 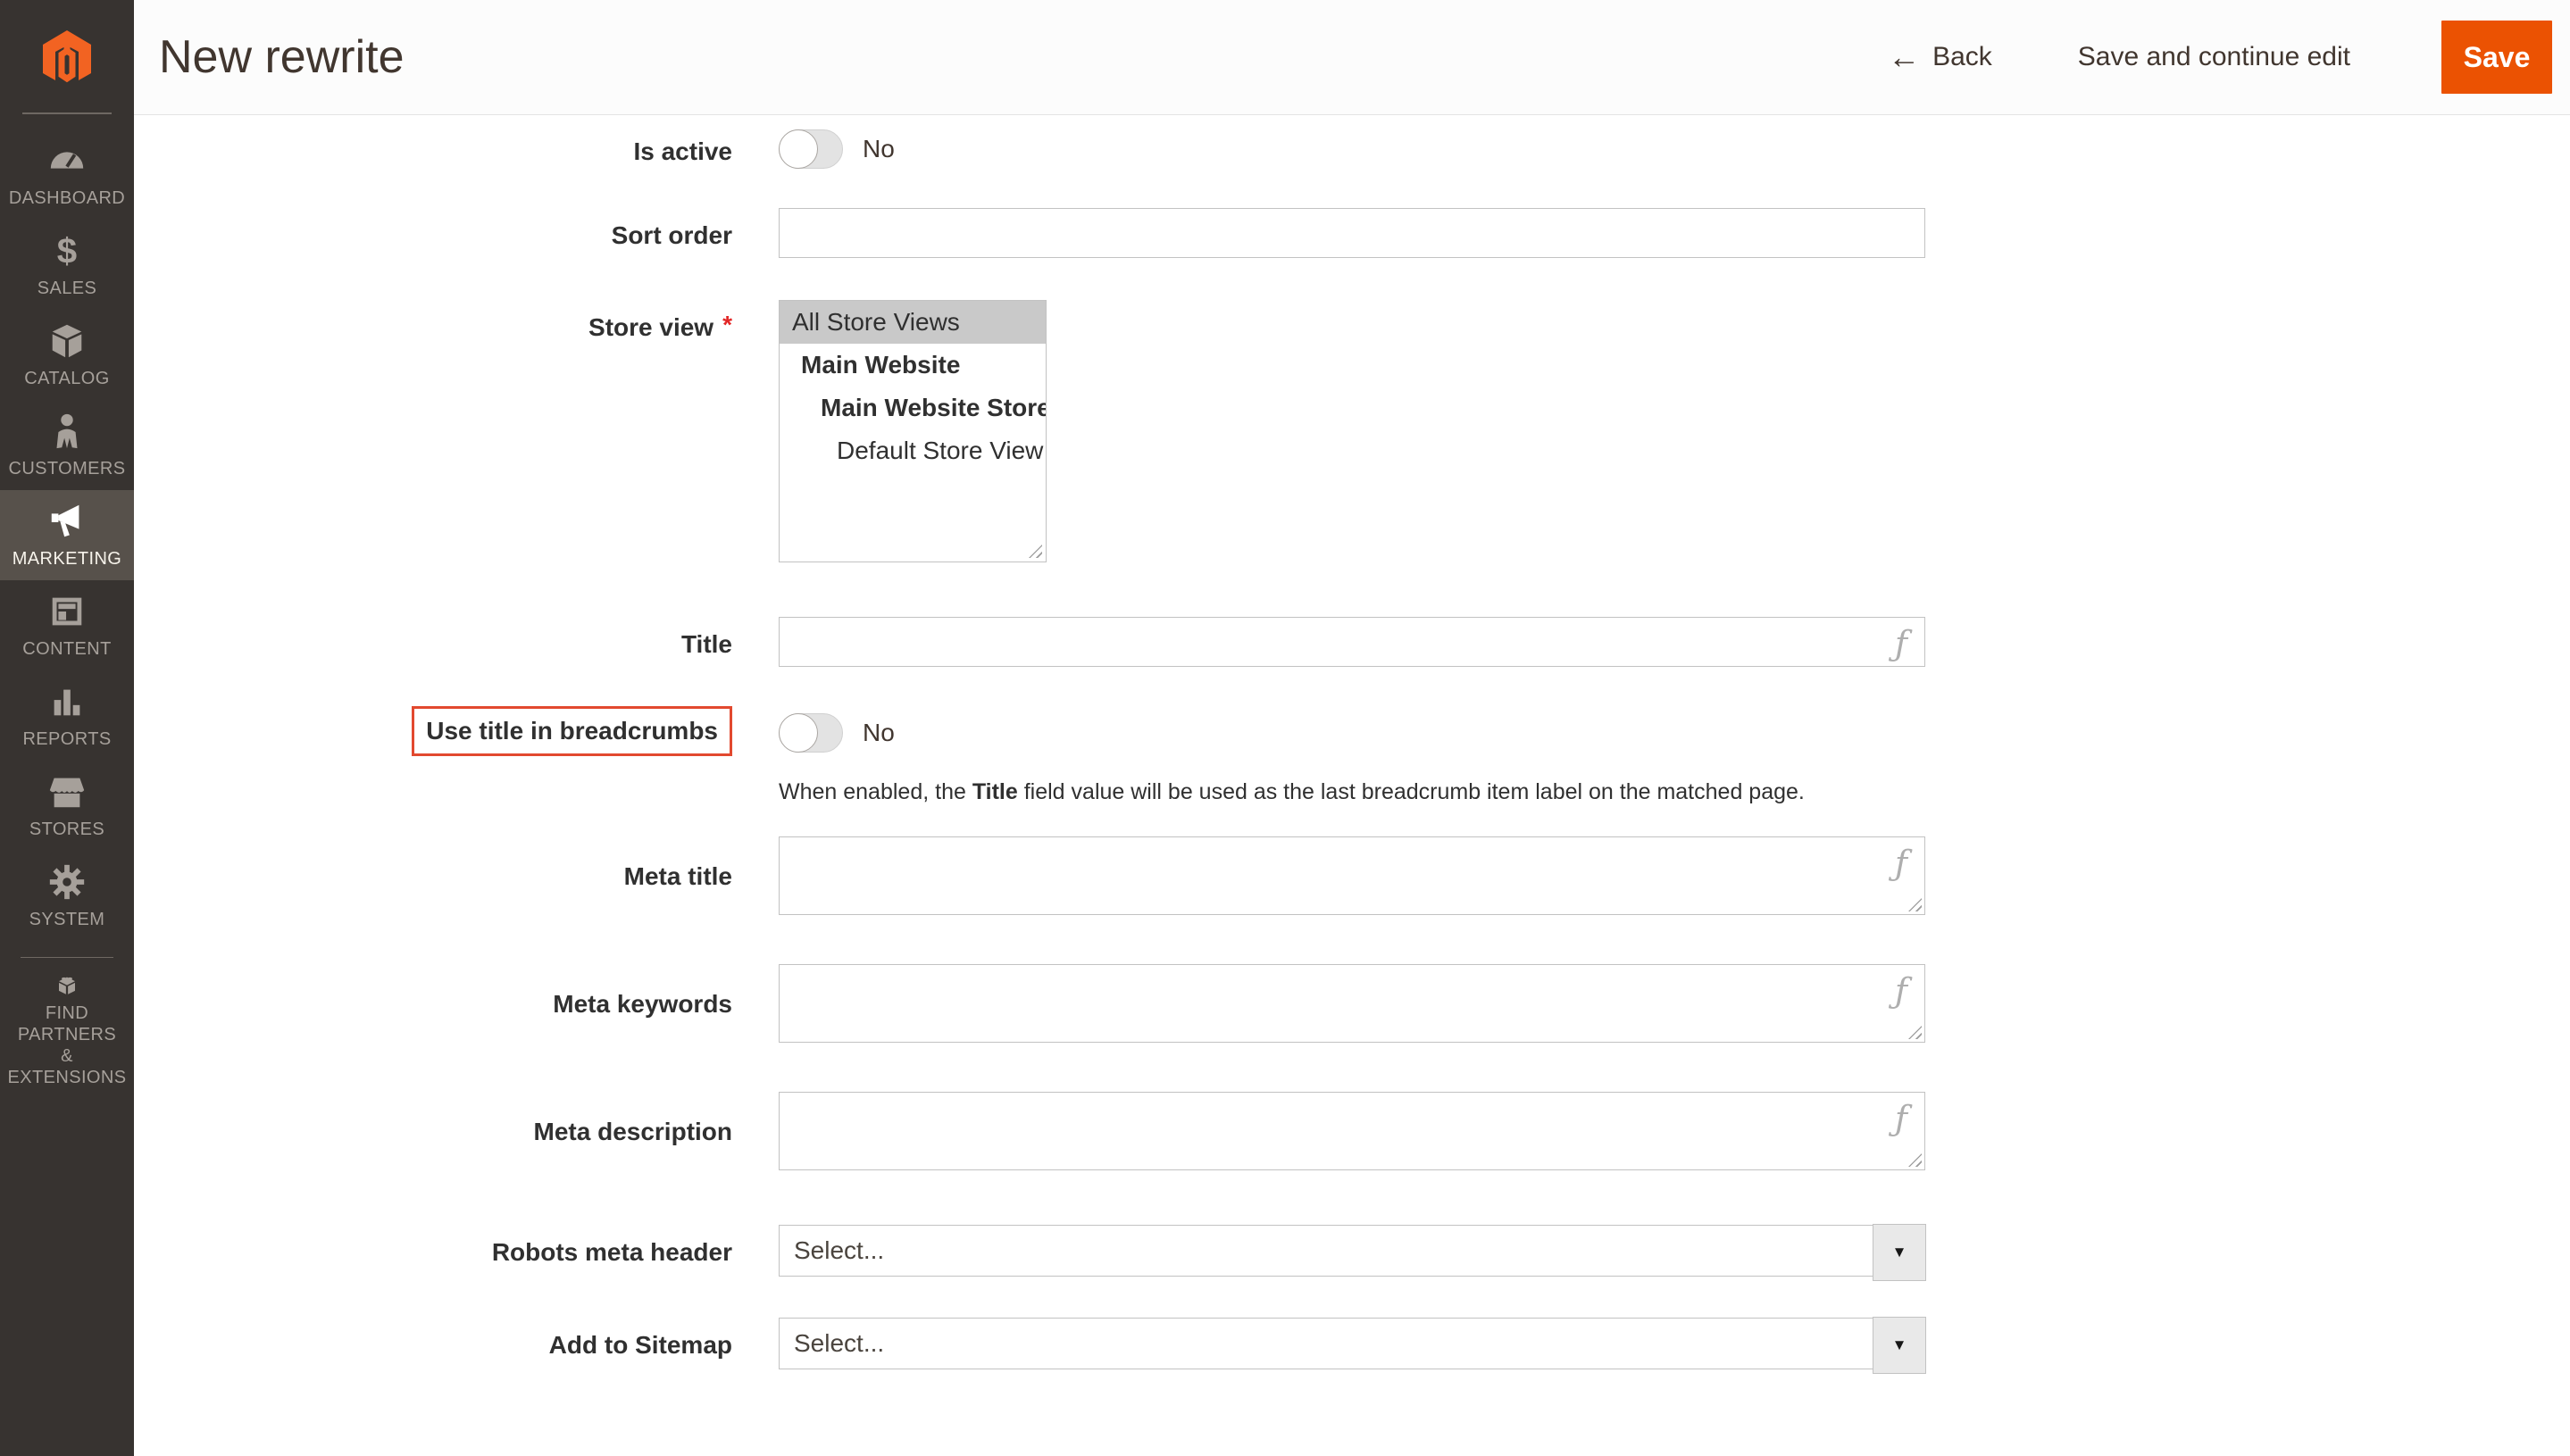 What do you see at coordinates (1940, 57) in the screenshot?
I see `back-button: ← Back` at bounding box center [1940, 57].